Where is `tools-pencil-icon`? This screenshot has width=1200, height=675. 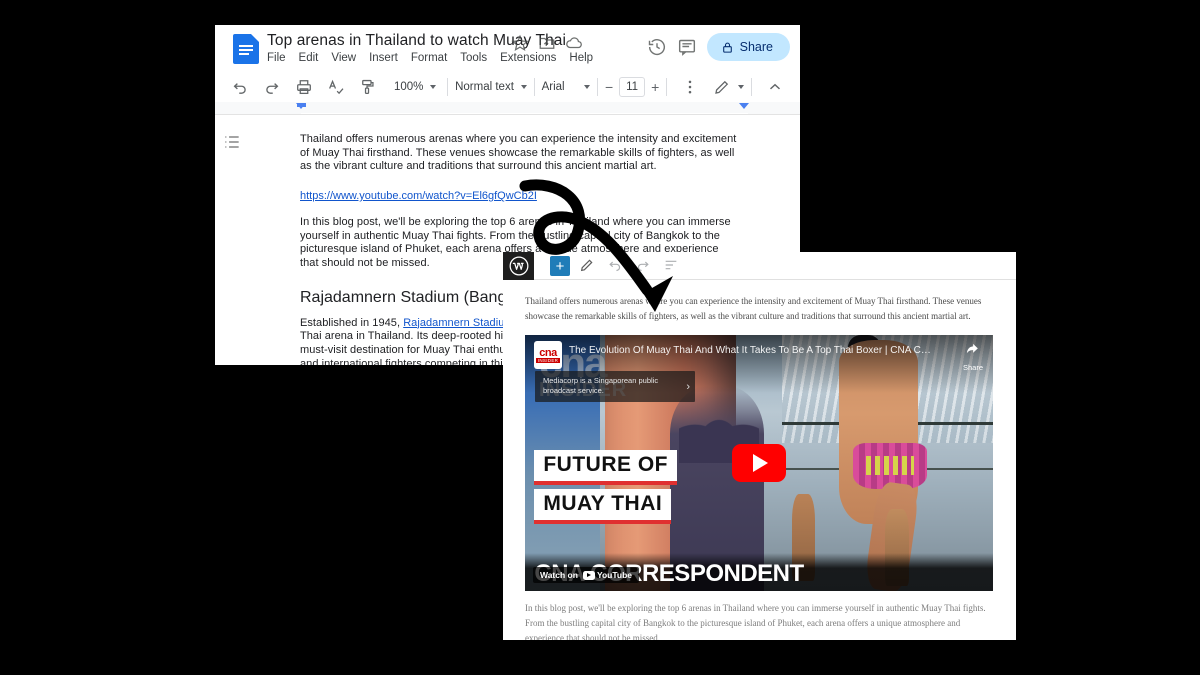
tools-pencil-icon is located at coordinates (587, 265).